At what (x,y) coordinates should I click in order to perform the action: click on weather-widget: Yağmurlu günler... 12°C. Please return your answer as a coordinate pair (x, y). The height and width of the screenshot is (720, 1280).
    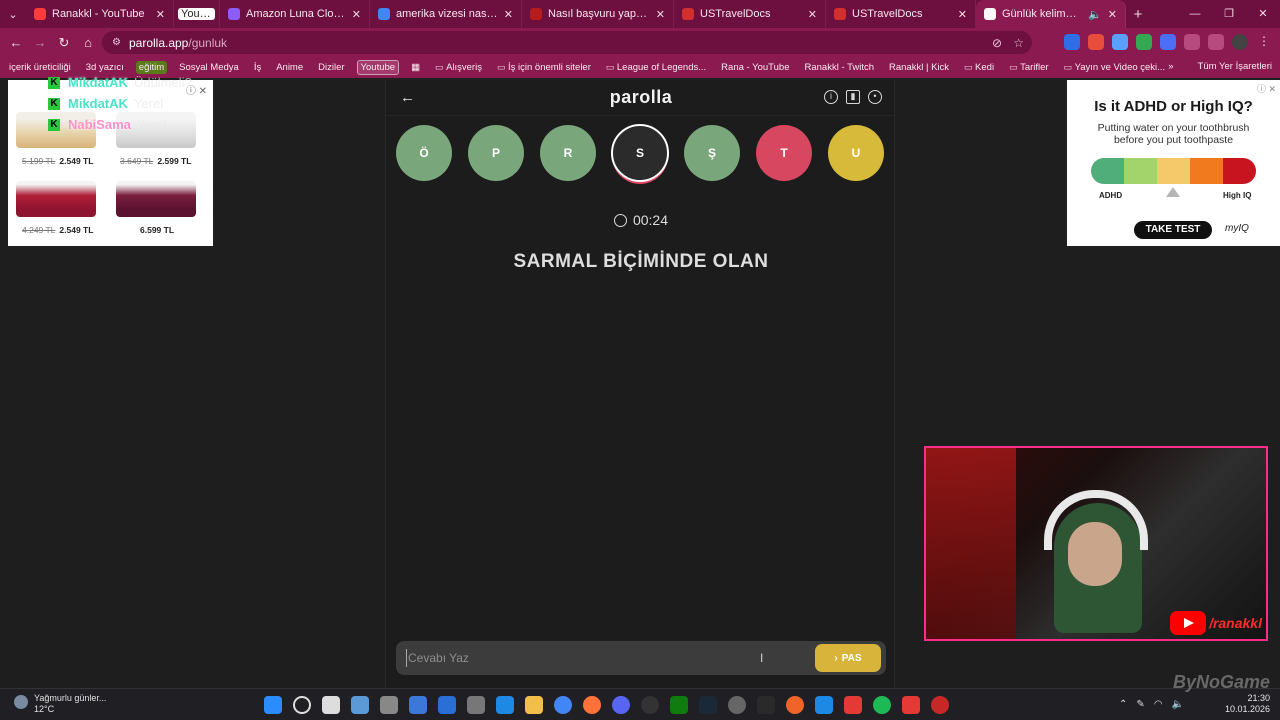
    Looking at the image, I should click on (60, 704).